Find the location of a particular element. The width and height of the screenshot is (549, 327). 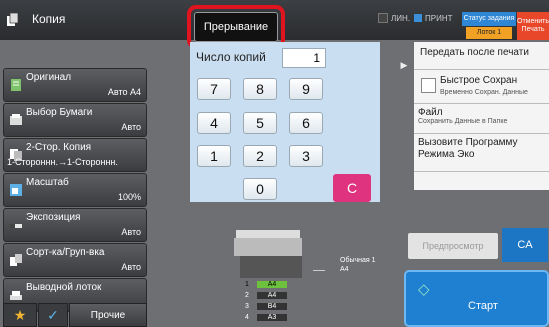

menu-duplex-button: 2-Стор. Копия 1-Стороннн.→1-Стороннн. is located at coordinates (75, 155).